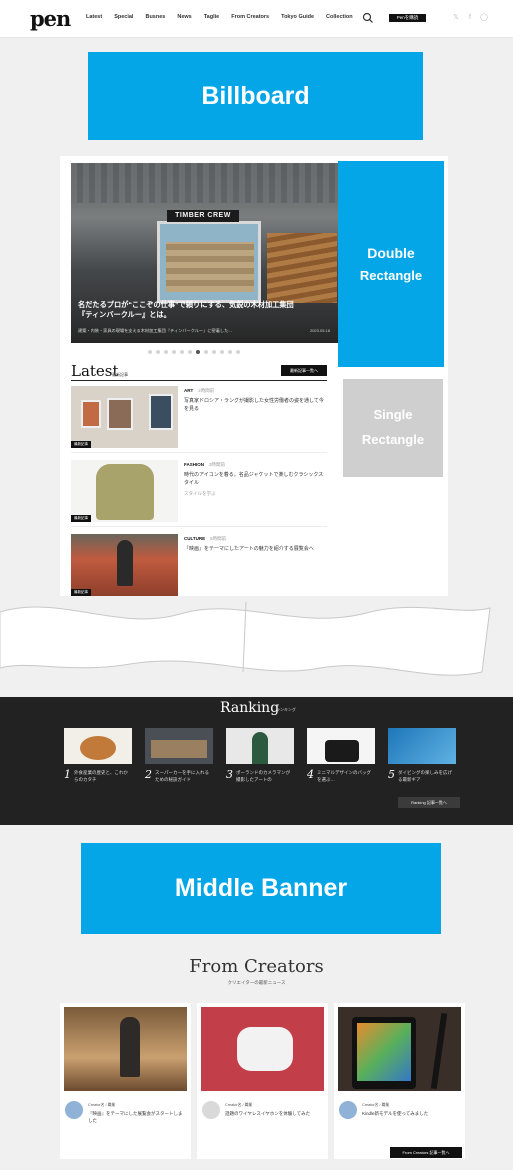  I want to click on nav-item-business: Busnes, so click(155, 17).